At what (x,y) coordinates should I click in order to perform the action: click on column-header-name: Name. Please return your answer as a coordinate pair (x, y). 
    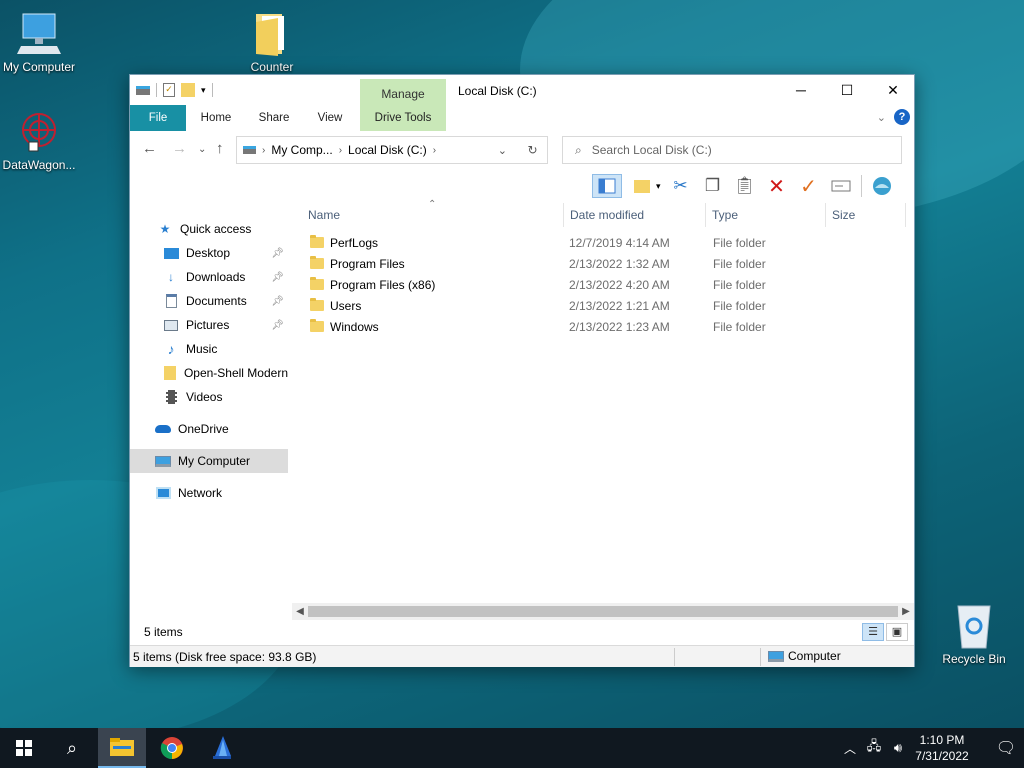
    Looking at the image, I should click on (433, 215).